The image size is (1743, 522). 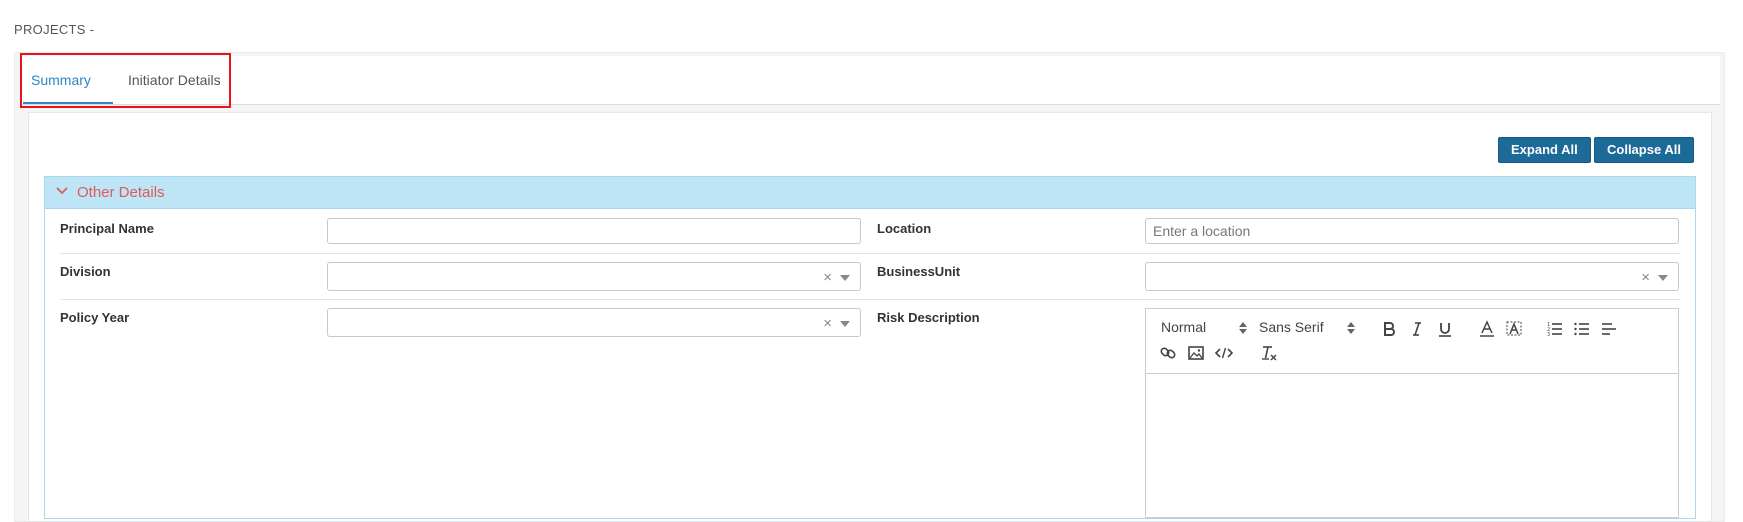 What do you see at coordinates (85, 271) in the screenshot?
I see `division-label: Division` at bounding box center [85, 271].